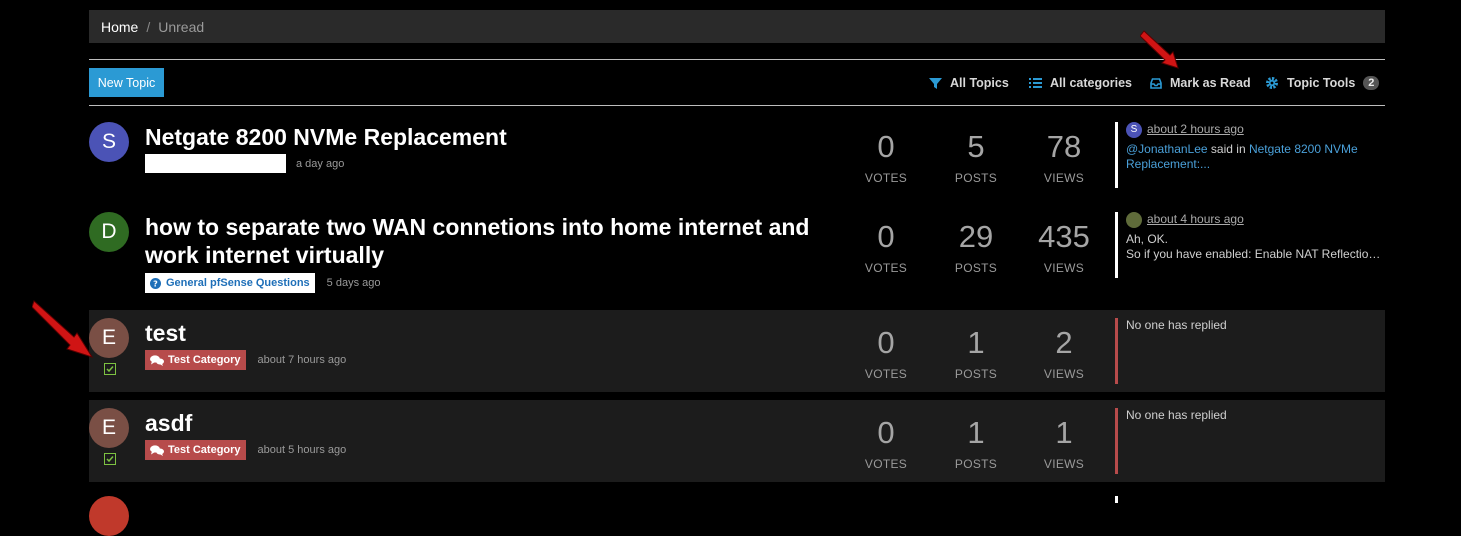 This screenshot has width=1461, height=536. I want to click on all-categories-filter: All categories, so click(1080, 83).